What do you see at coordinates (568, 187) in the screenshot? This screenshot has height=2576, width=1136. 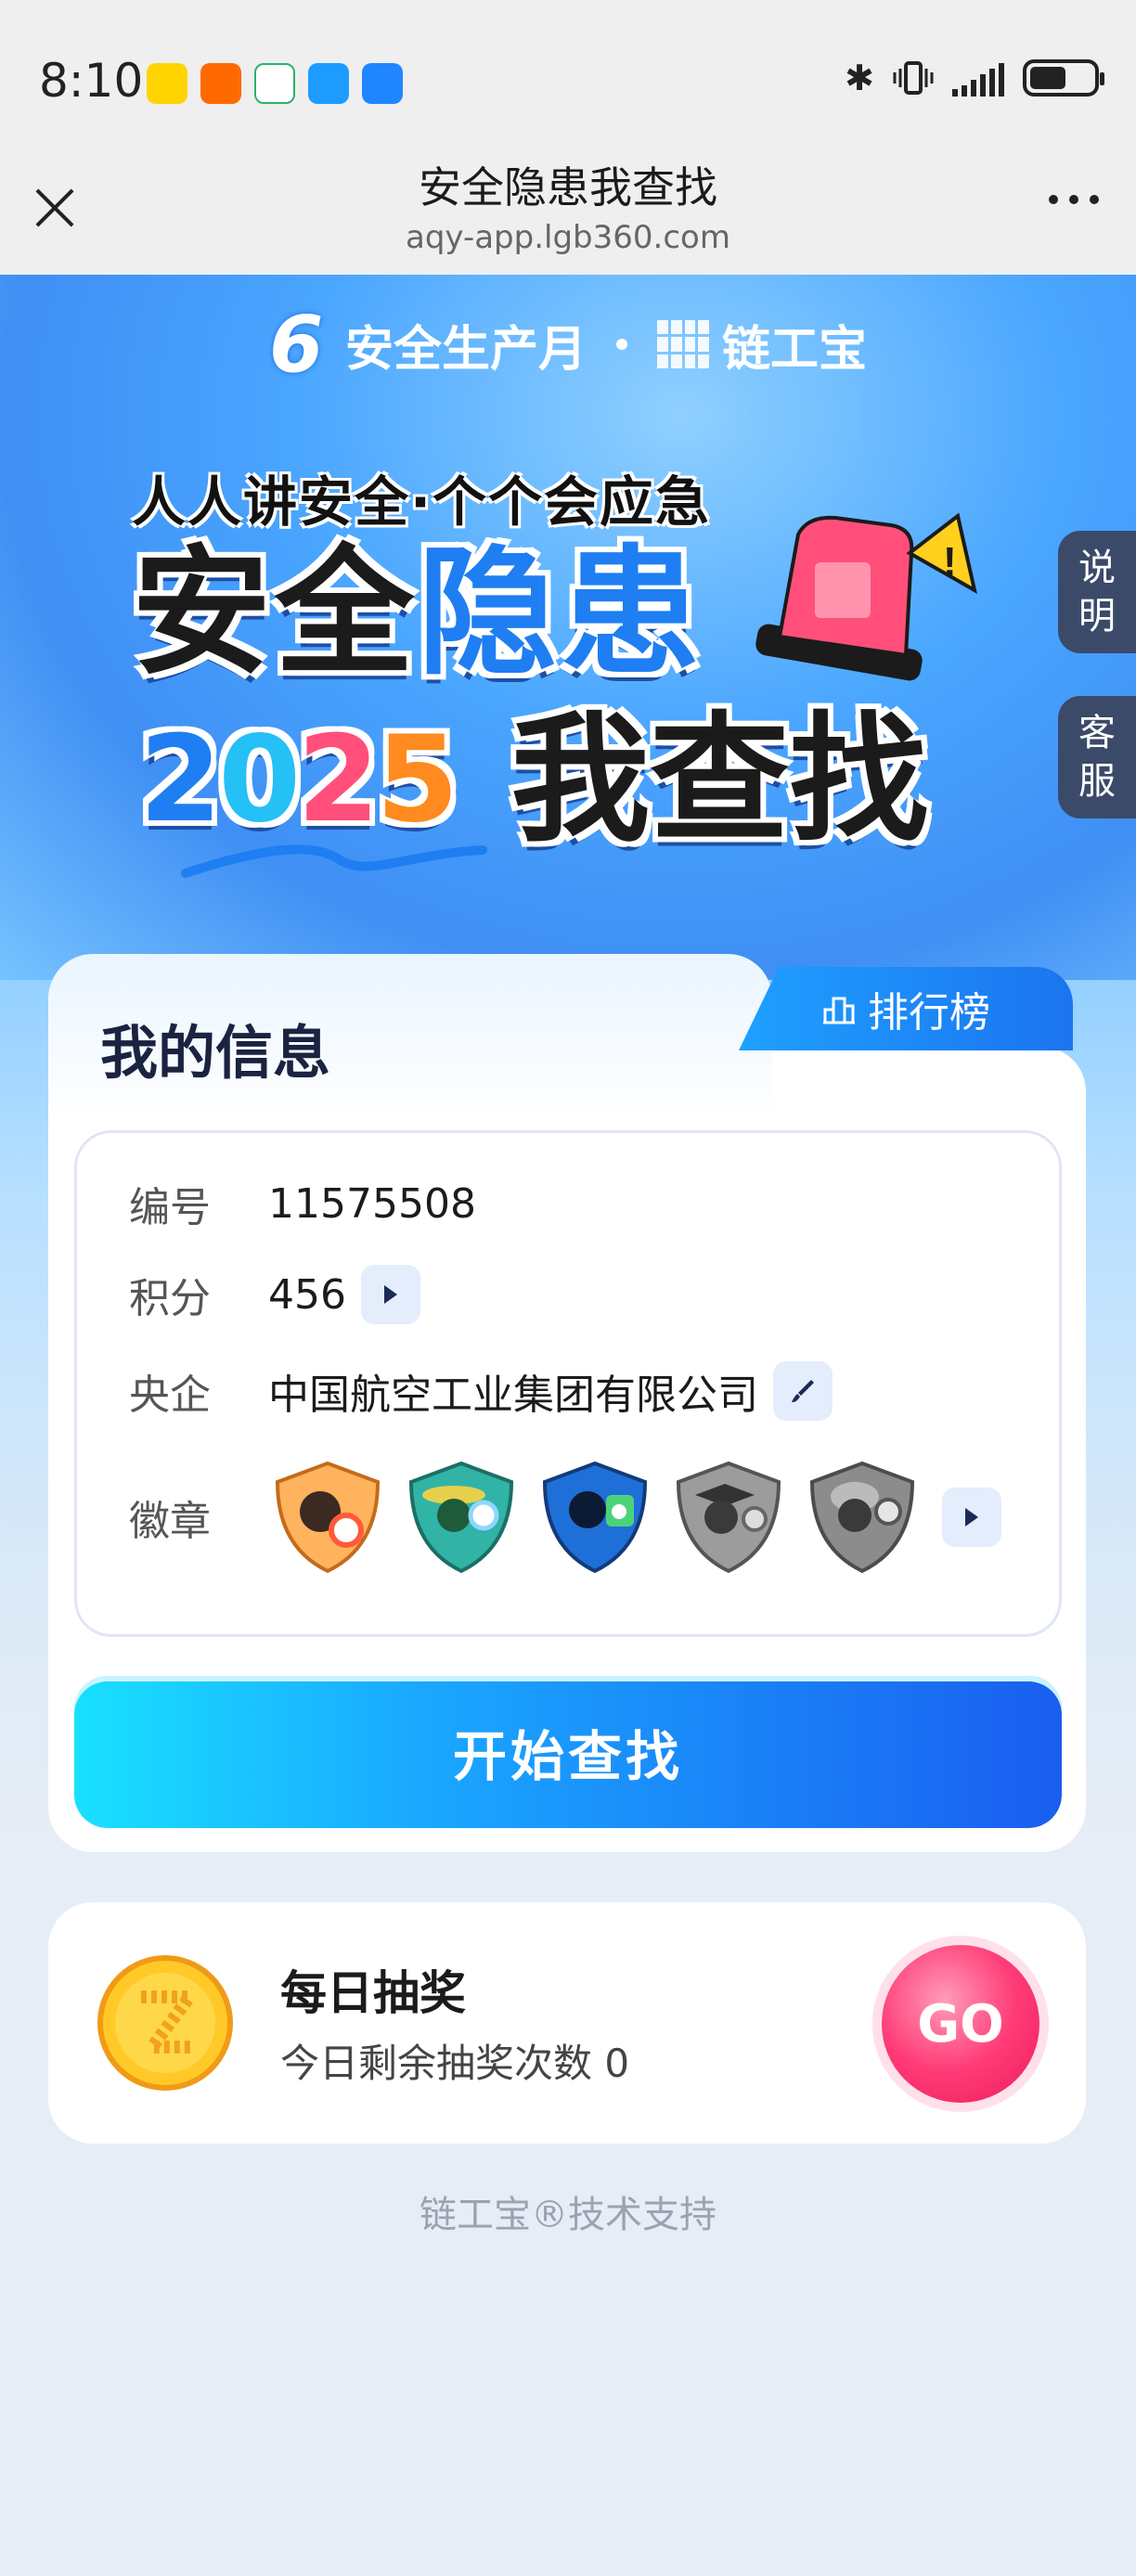 I see `page-title: 安全隐患我查找` at bounding box center [568, 187].